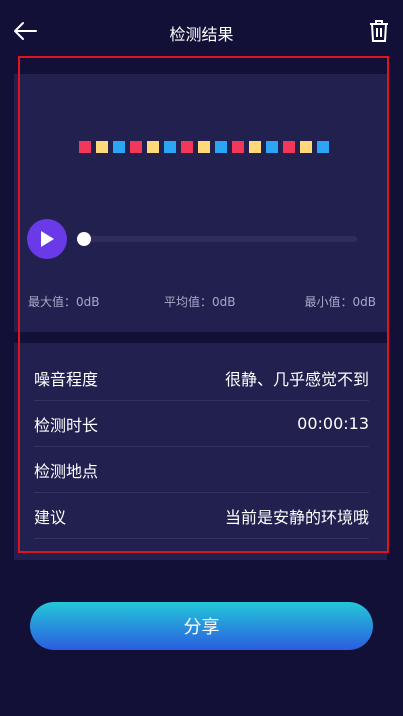 The width and height of the screenshot is (403, 716). What do you see at coordinates (200, 302) in the screenshot?
I see `average-value: 平均值：0dB` at bounding box center [200, 302].